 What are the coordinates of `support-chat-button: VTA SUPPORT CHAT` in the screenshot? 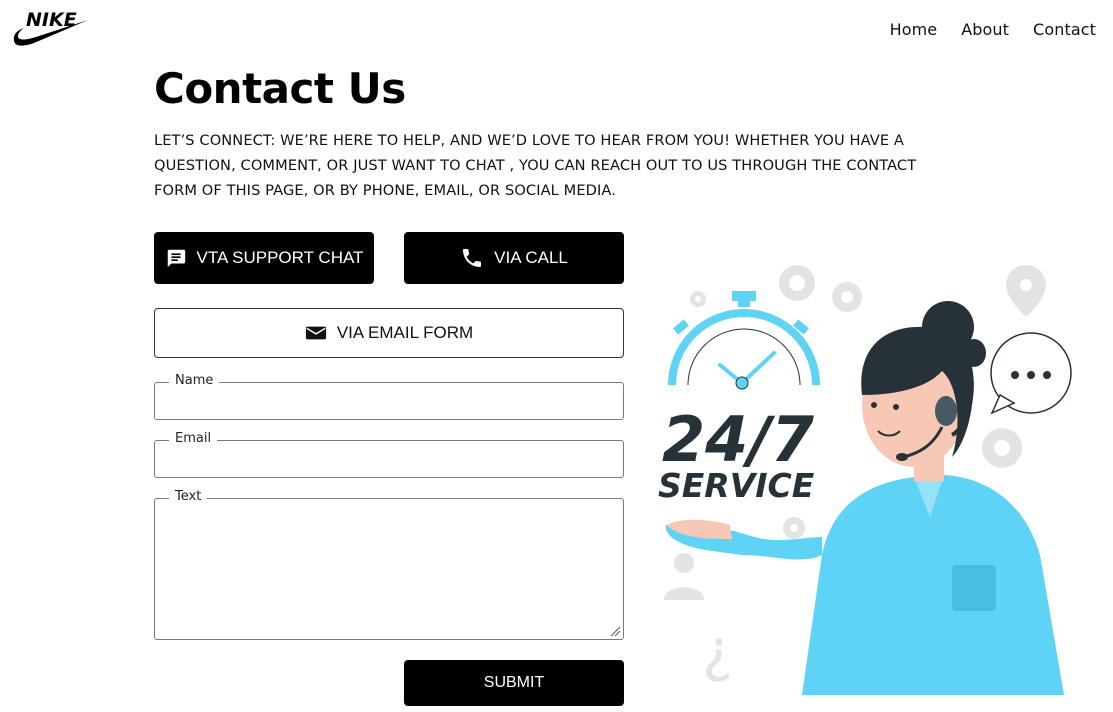 It's located at (264, 258).